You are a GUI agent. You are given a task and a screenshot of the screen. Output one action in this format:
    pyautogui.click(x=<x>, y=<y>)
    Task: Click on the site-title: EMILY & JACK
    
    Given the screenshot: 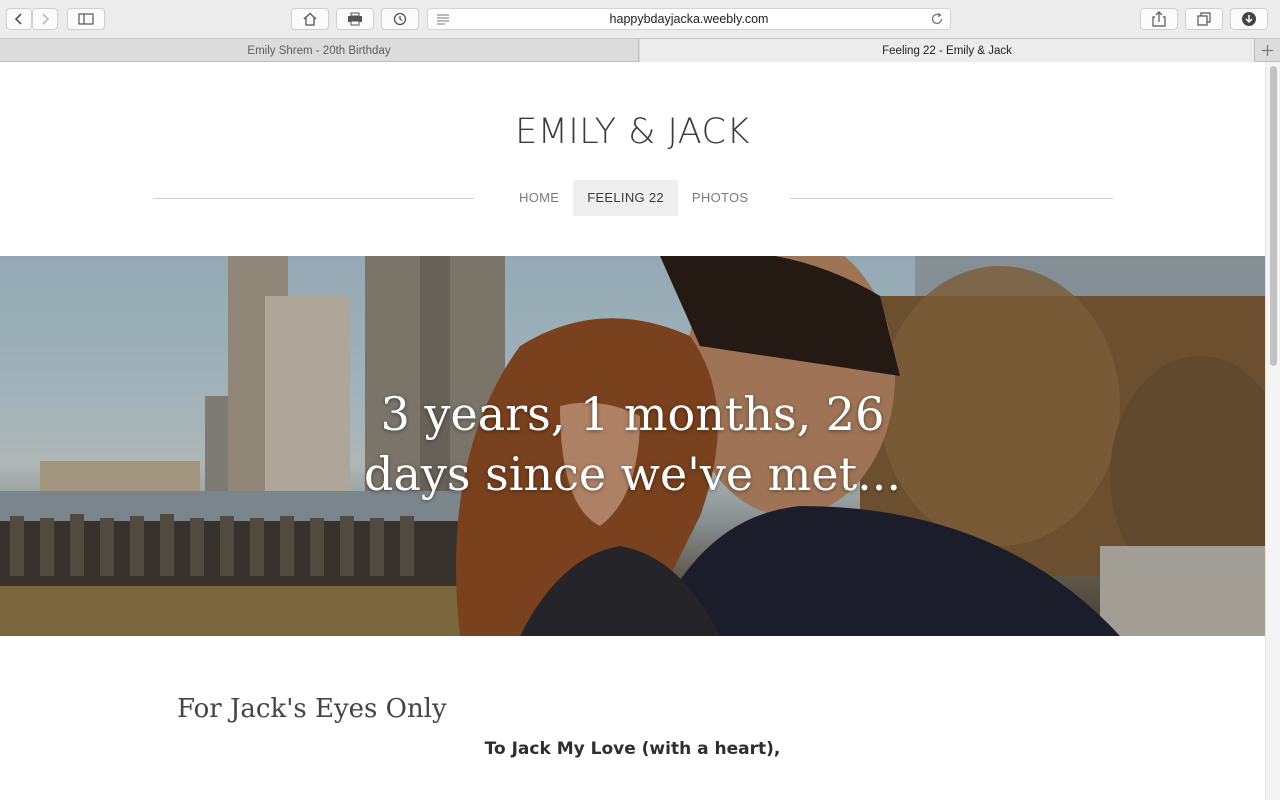 What is the action you would take?
    pyautogui.click(x=632, y=132)
    